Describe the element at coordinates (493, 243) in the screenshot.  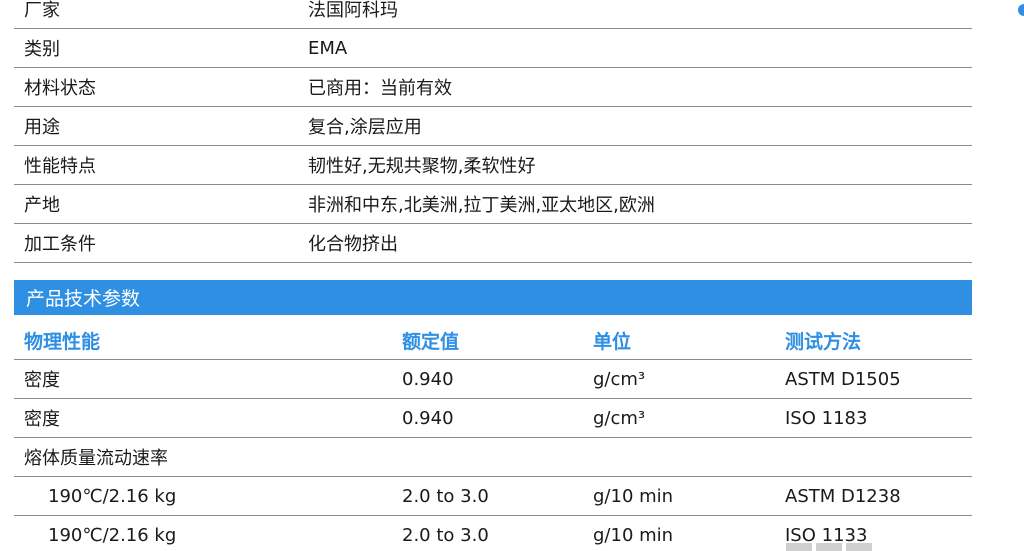
I see `info-row-processing: 加工条件 化合物挤出` at that location.